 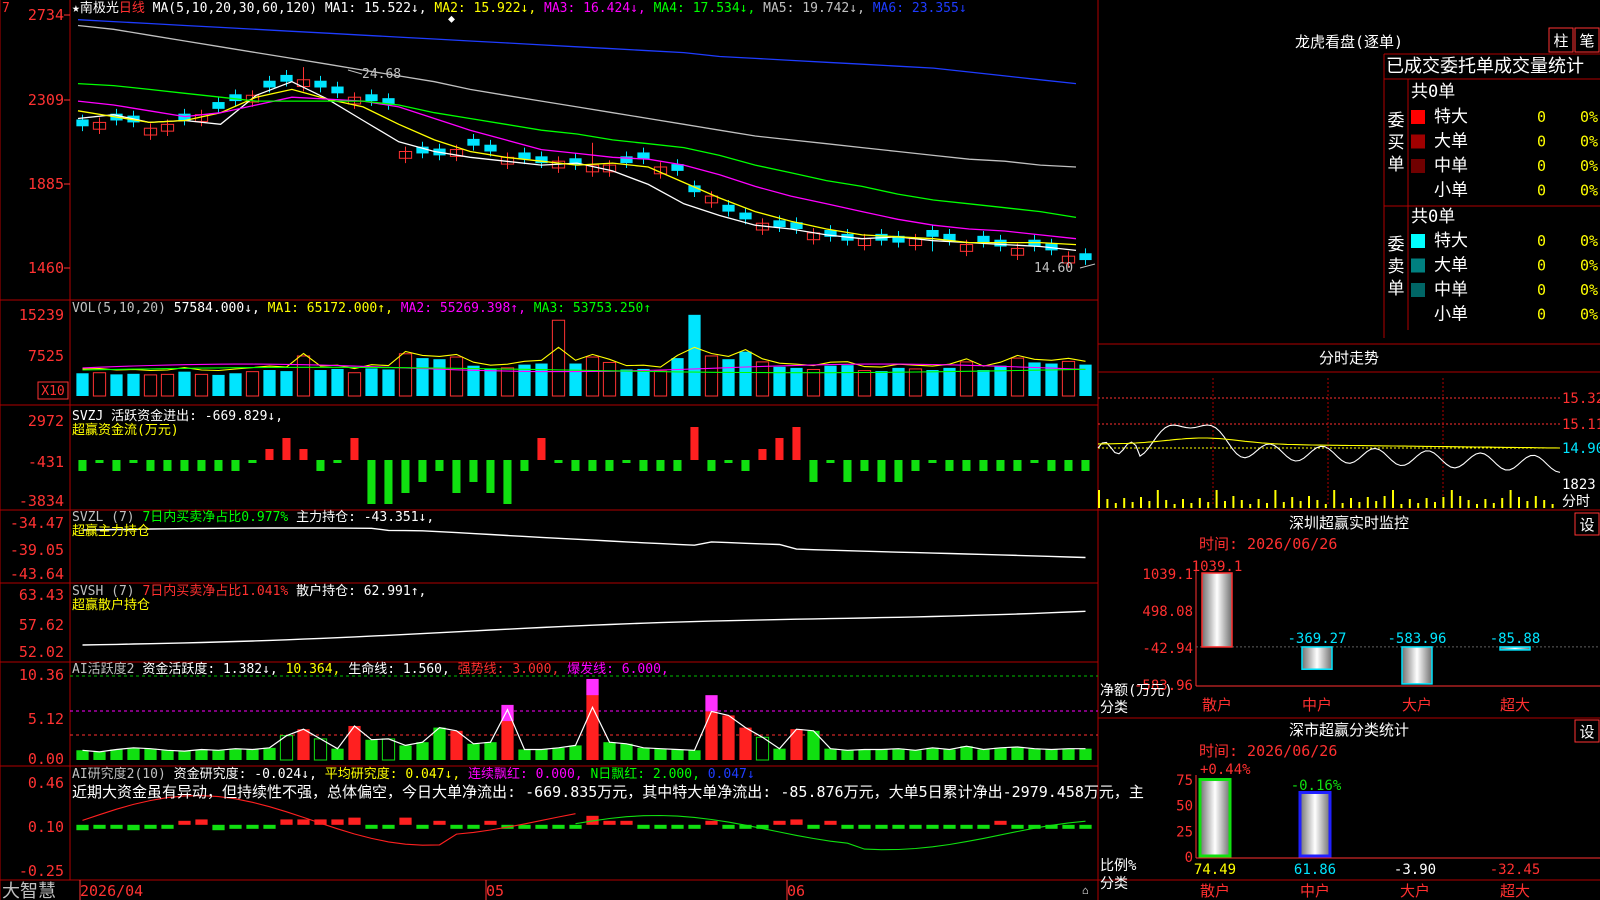 What do you see at coordinates (1541, 166) in the screenshot?
I see `buy-row-count: 0` at bounding box center [1541, 166].